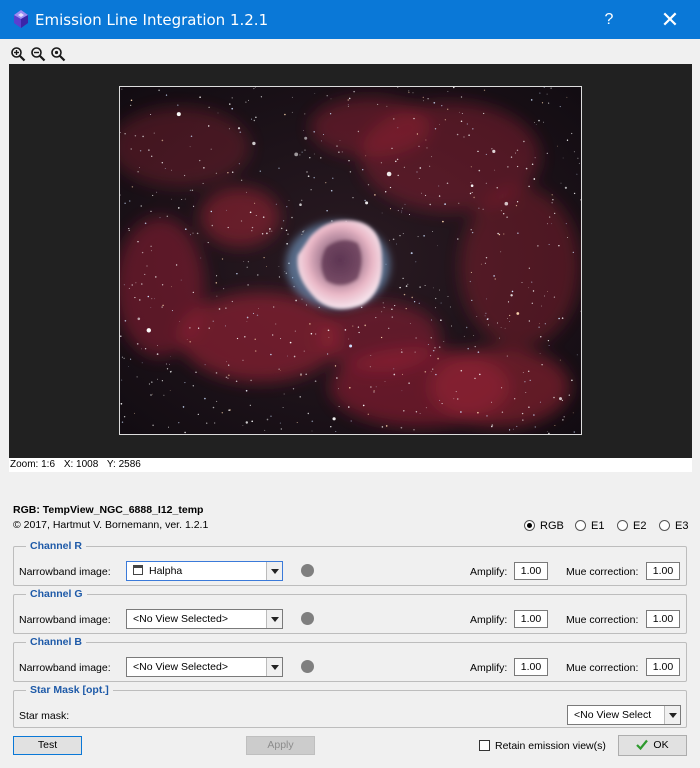 This screenshot has width=700, height=768. Describe the element at coordinates (350, 19) in the screenshot. I see `title-bar: Emission Line Integration 1.2.1 ? ✕` at that location.